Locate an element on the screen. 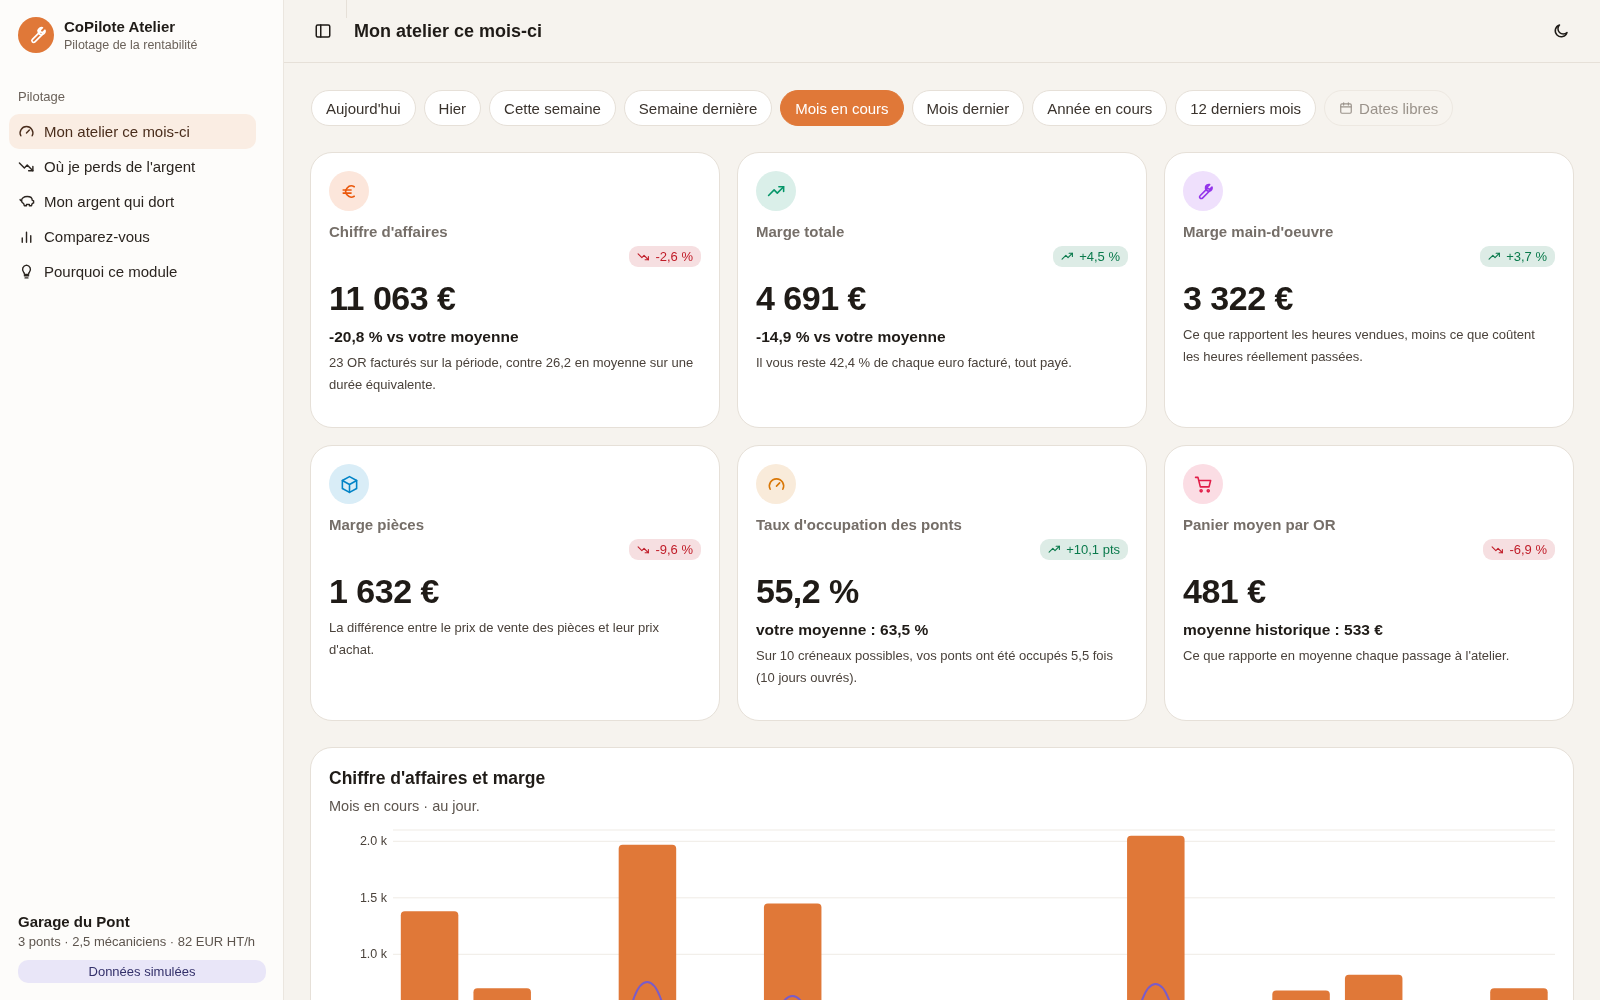 This screenshot has height=1000, width=1600. kpi-label: Taux d'occupation des ponts is located at coordinates (859, 524).